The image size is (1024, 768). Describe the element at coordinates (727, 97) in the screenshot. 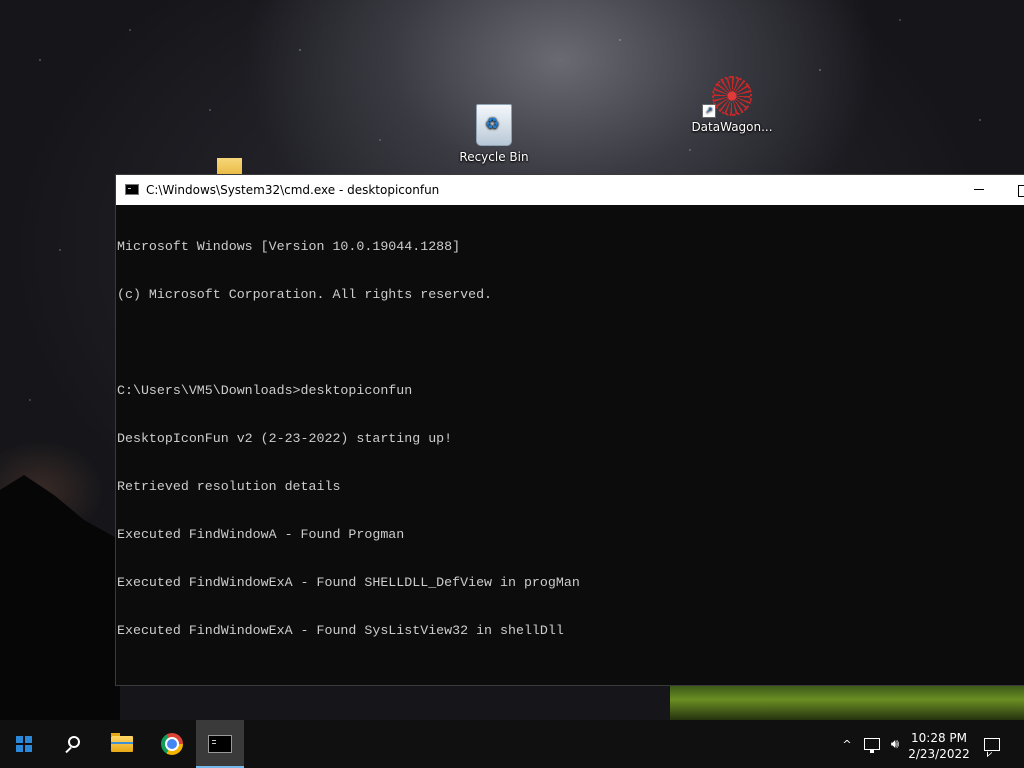

I see `datawagon-shortcut-icon: ↗` at that location.